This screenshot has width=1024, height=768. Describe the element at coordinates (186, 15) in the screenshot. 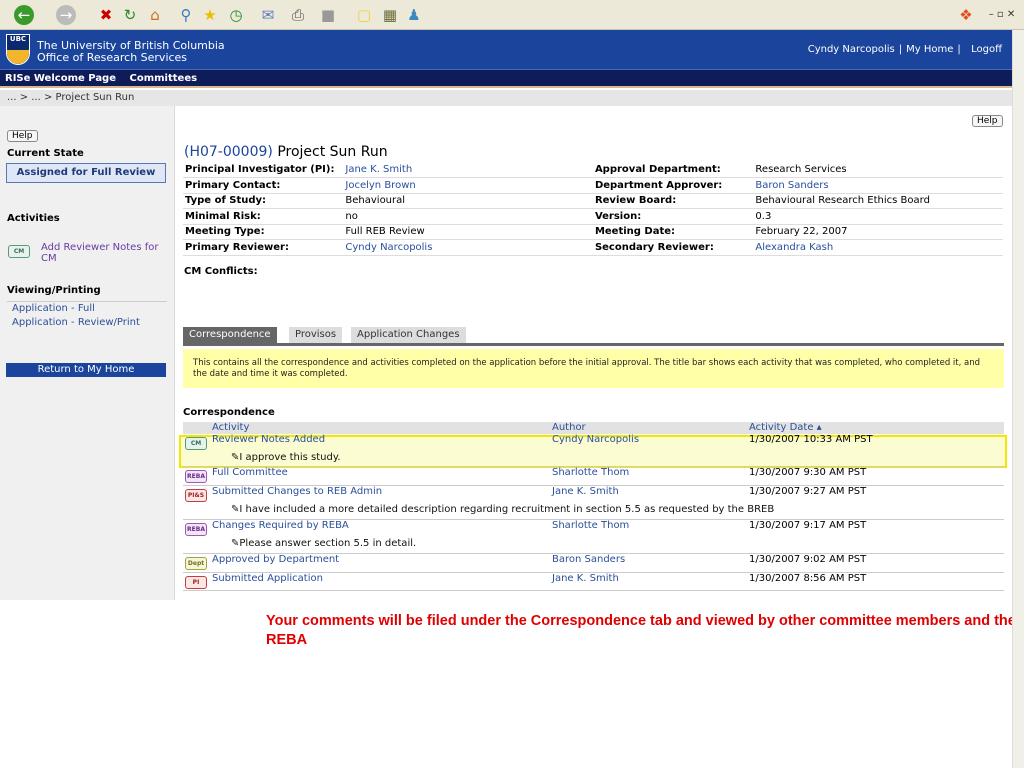

I see `search-icon: ⚲` at that location.